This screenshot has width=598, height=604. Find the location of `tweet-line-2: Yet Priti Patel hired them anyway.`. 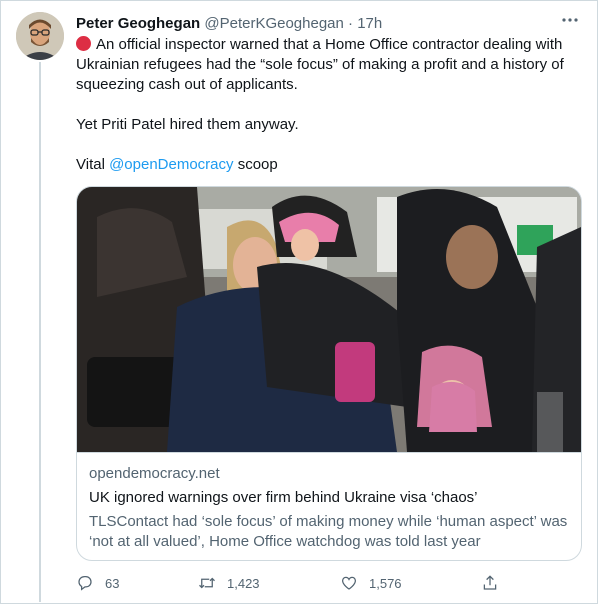

tweet-line-2: Yet Priti Patel hired them anyway. is located at coordinates (187, 124).